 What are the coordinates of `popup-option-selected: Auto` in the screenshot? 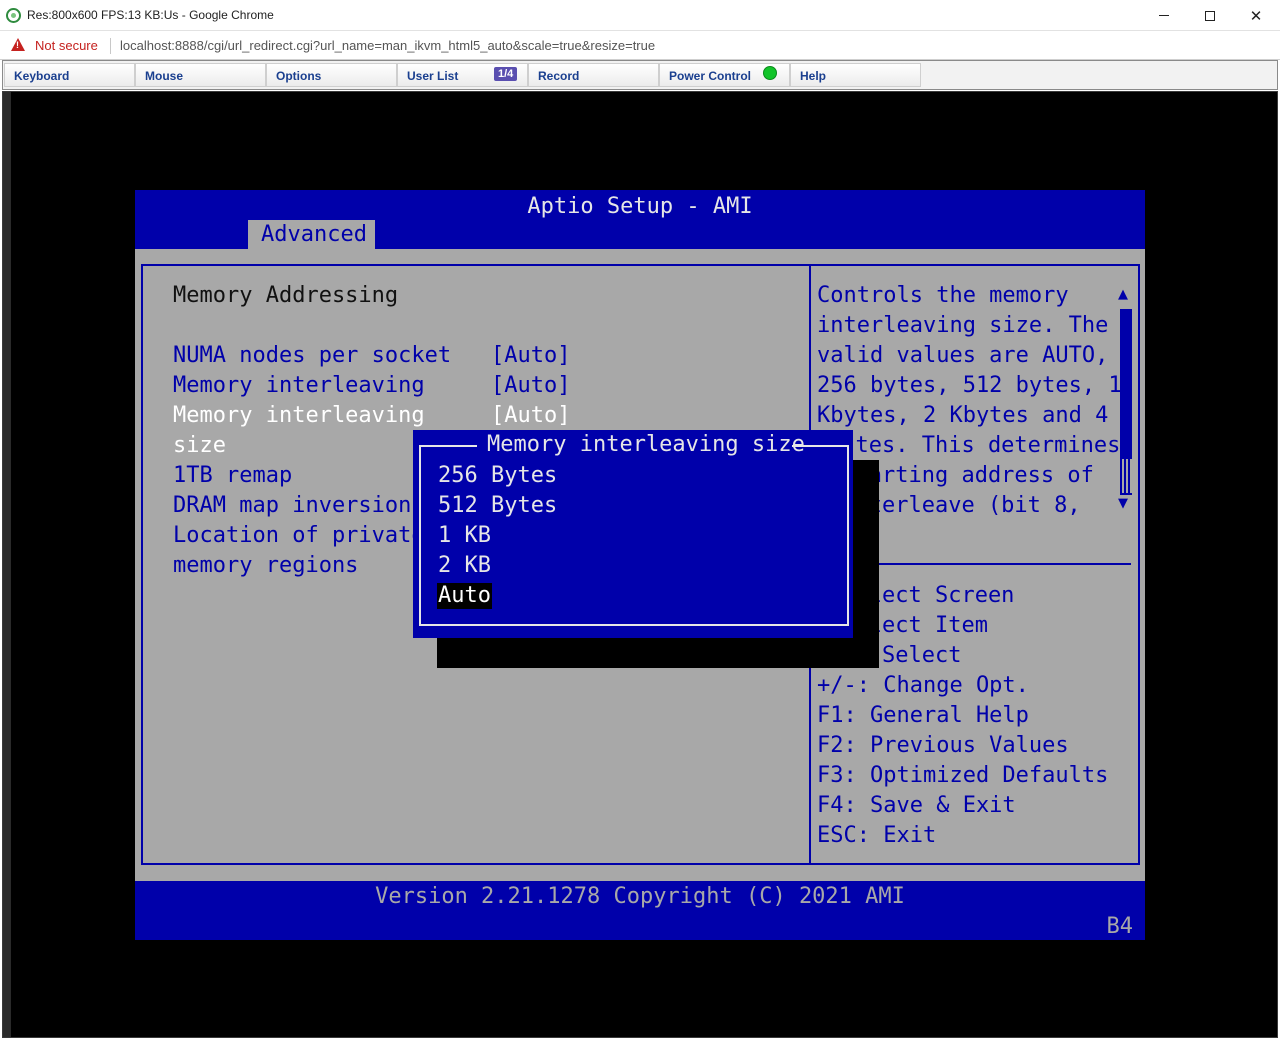 It's located at (464, 596).